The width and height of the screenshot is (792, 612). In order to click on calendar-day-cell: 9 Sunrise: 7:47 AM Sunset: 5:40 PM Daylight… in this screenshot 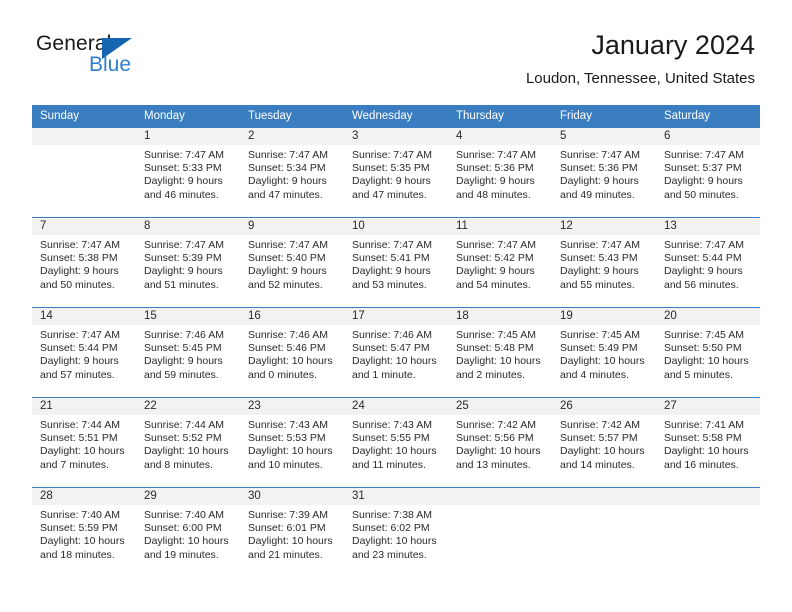, I will do `click(292, 262)`.